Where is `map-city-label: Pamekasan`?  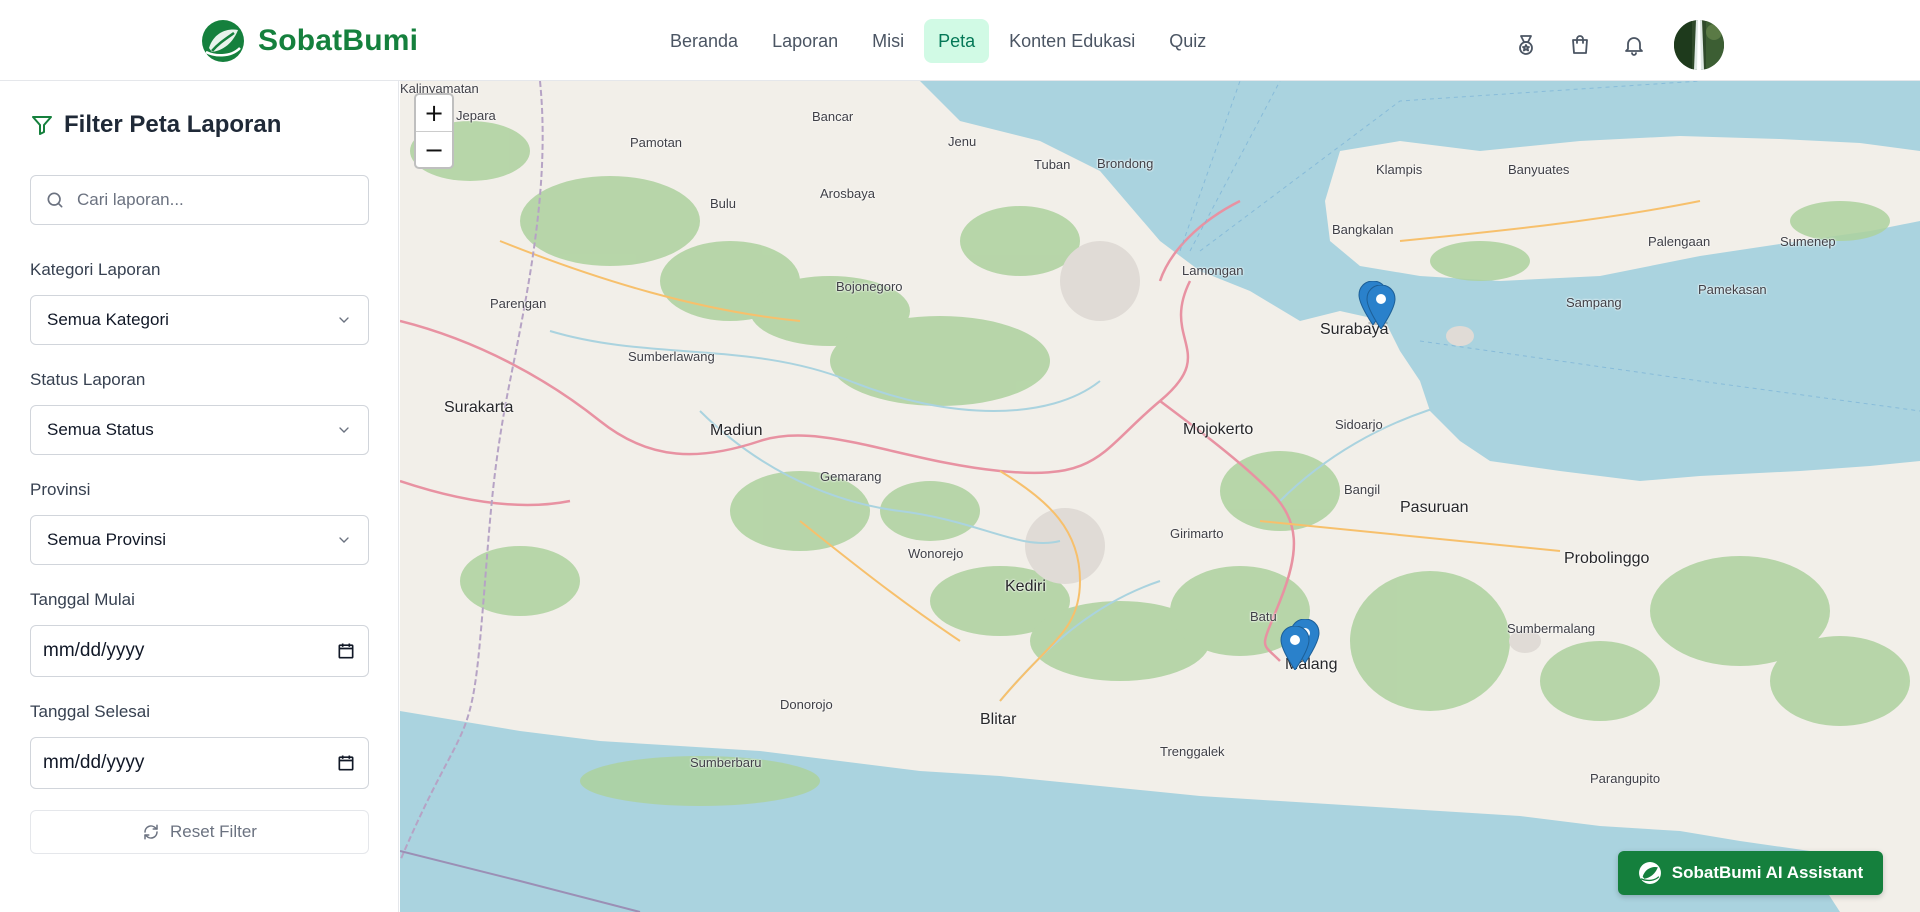
map-city-label: Pamekasan is located at coordinates (1732, 289).